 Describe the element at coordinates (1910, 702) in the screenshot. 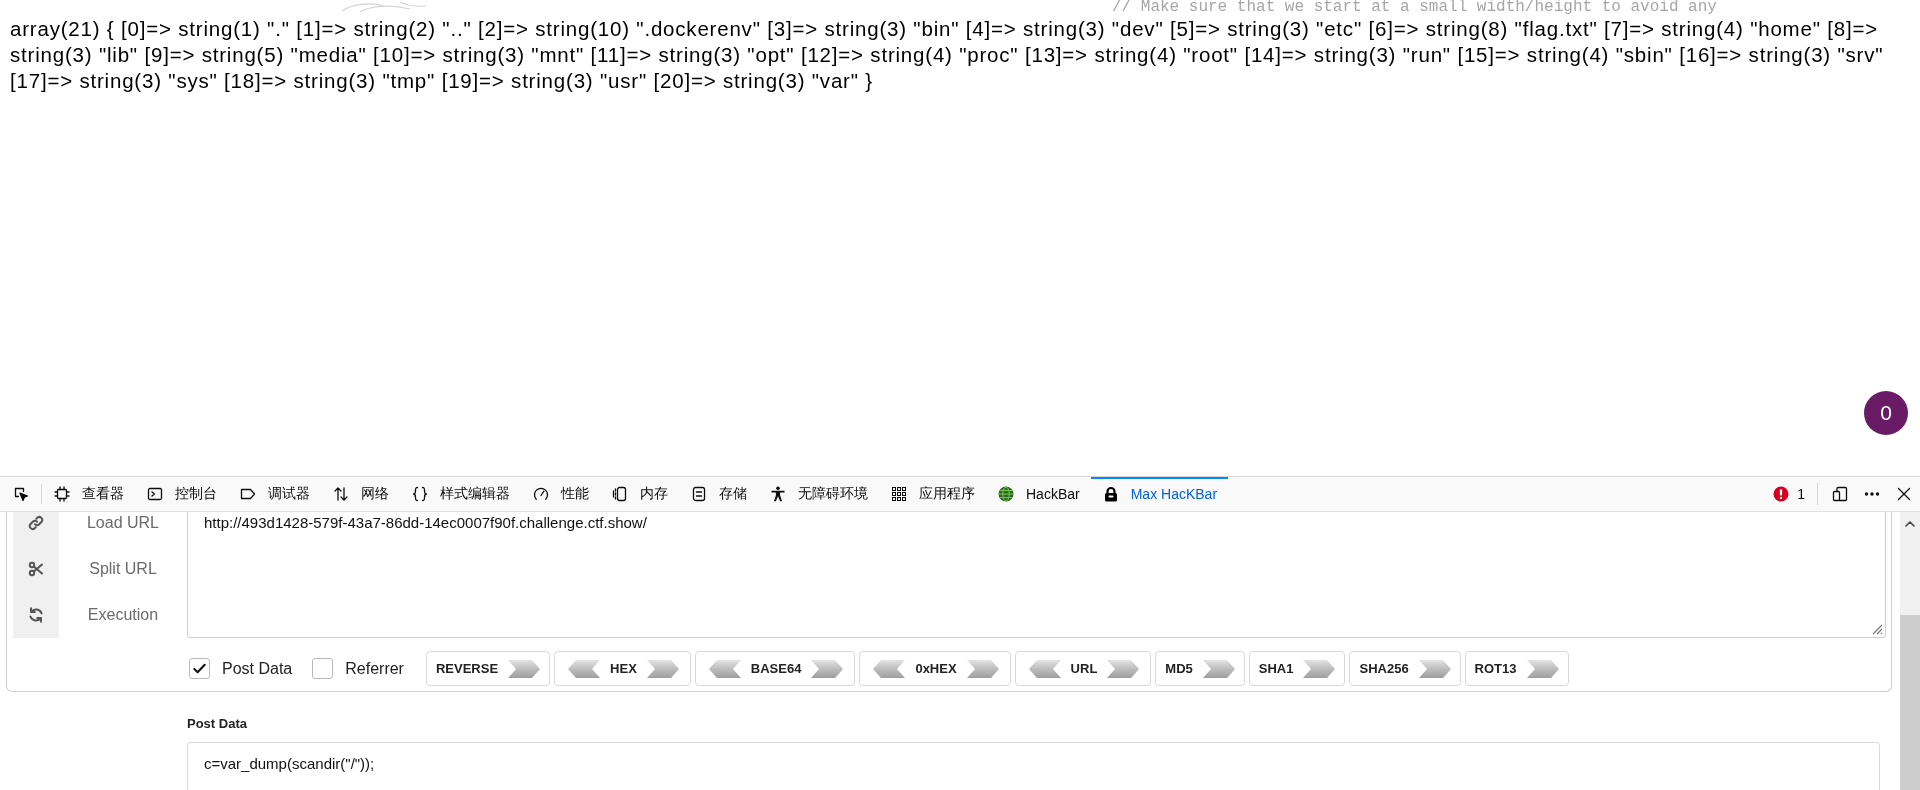

I see `scrollbar-thumb` at that location.